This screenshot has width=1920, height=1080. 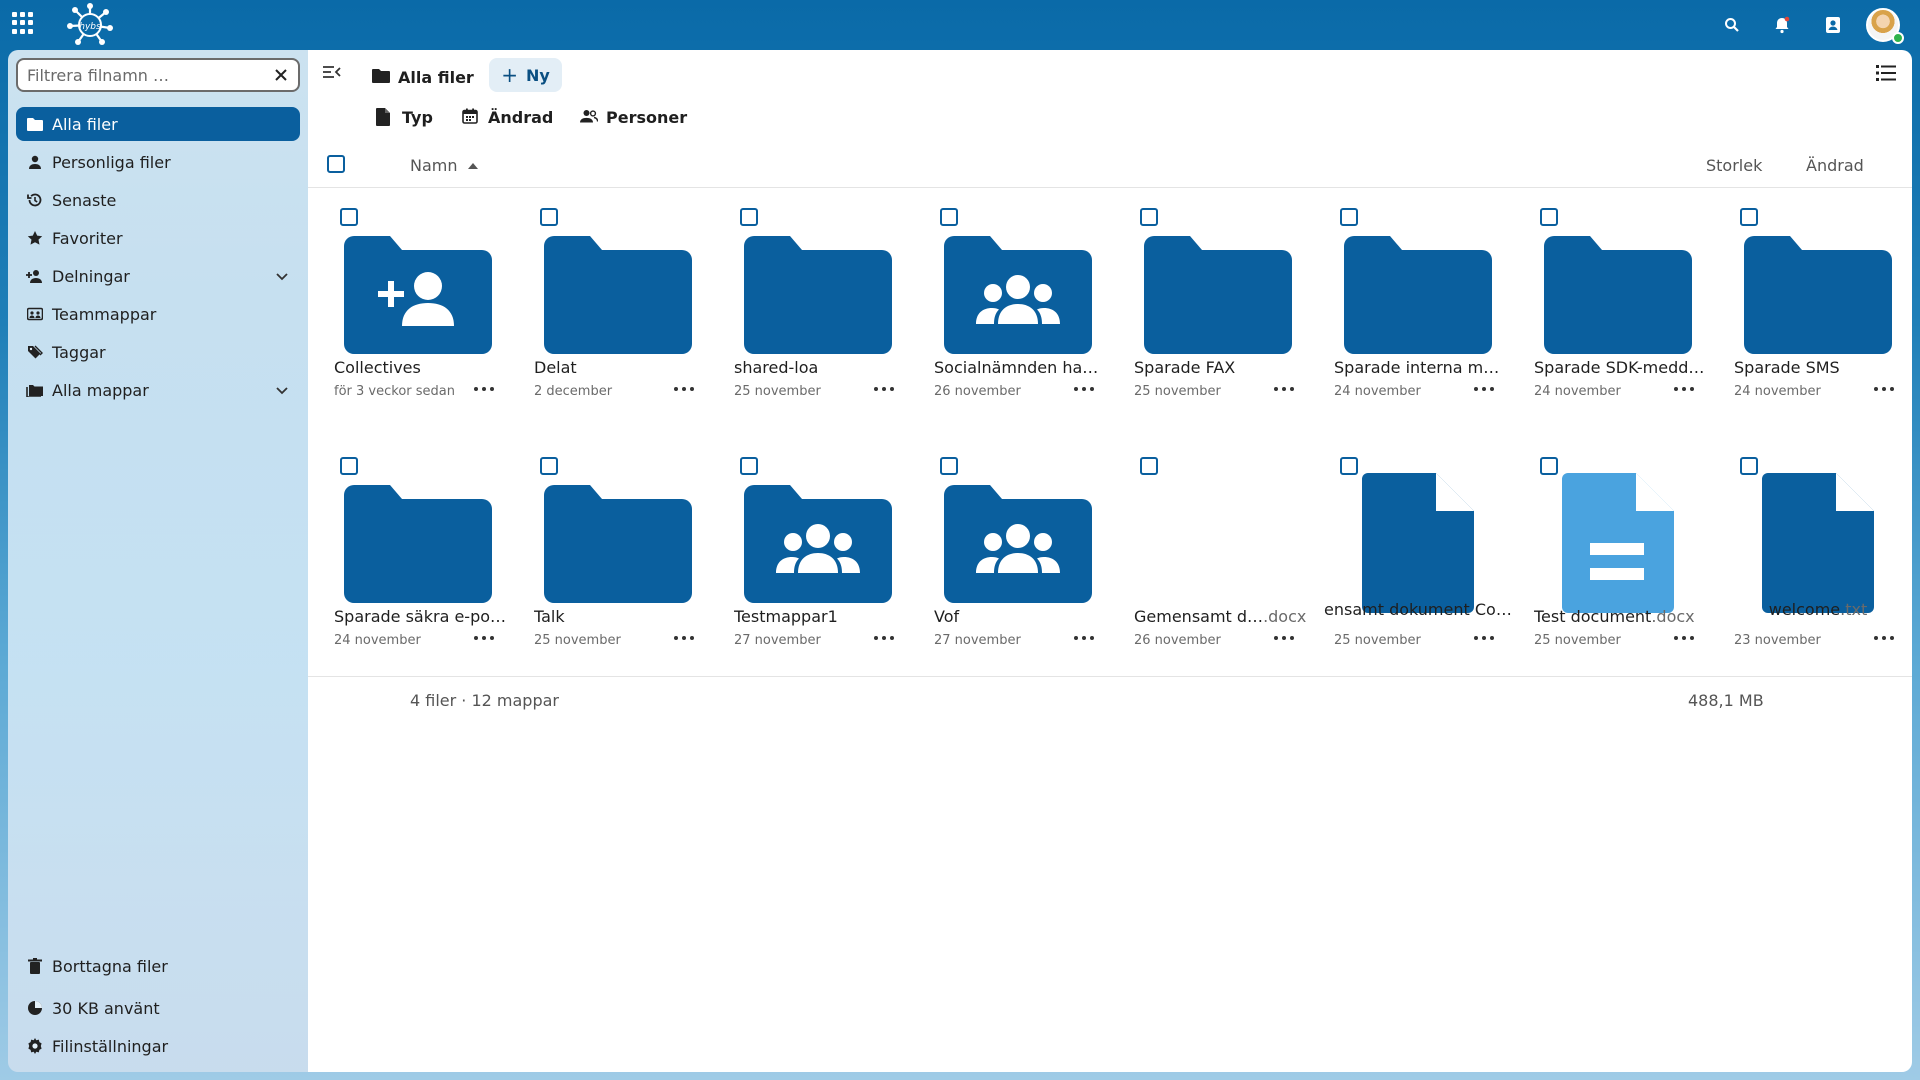 I want to click on nav-recent: Senaste, so click(x=158, y=200).